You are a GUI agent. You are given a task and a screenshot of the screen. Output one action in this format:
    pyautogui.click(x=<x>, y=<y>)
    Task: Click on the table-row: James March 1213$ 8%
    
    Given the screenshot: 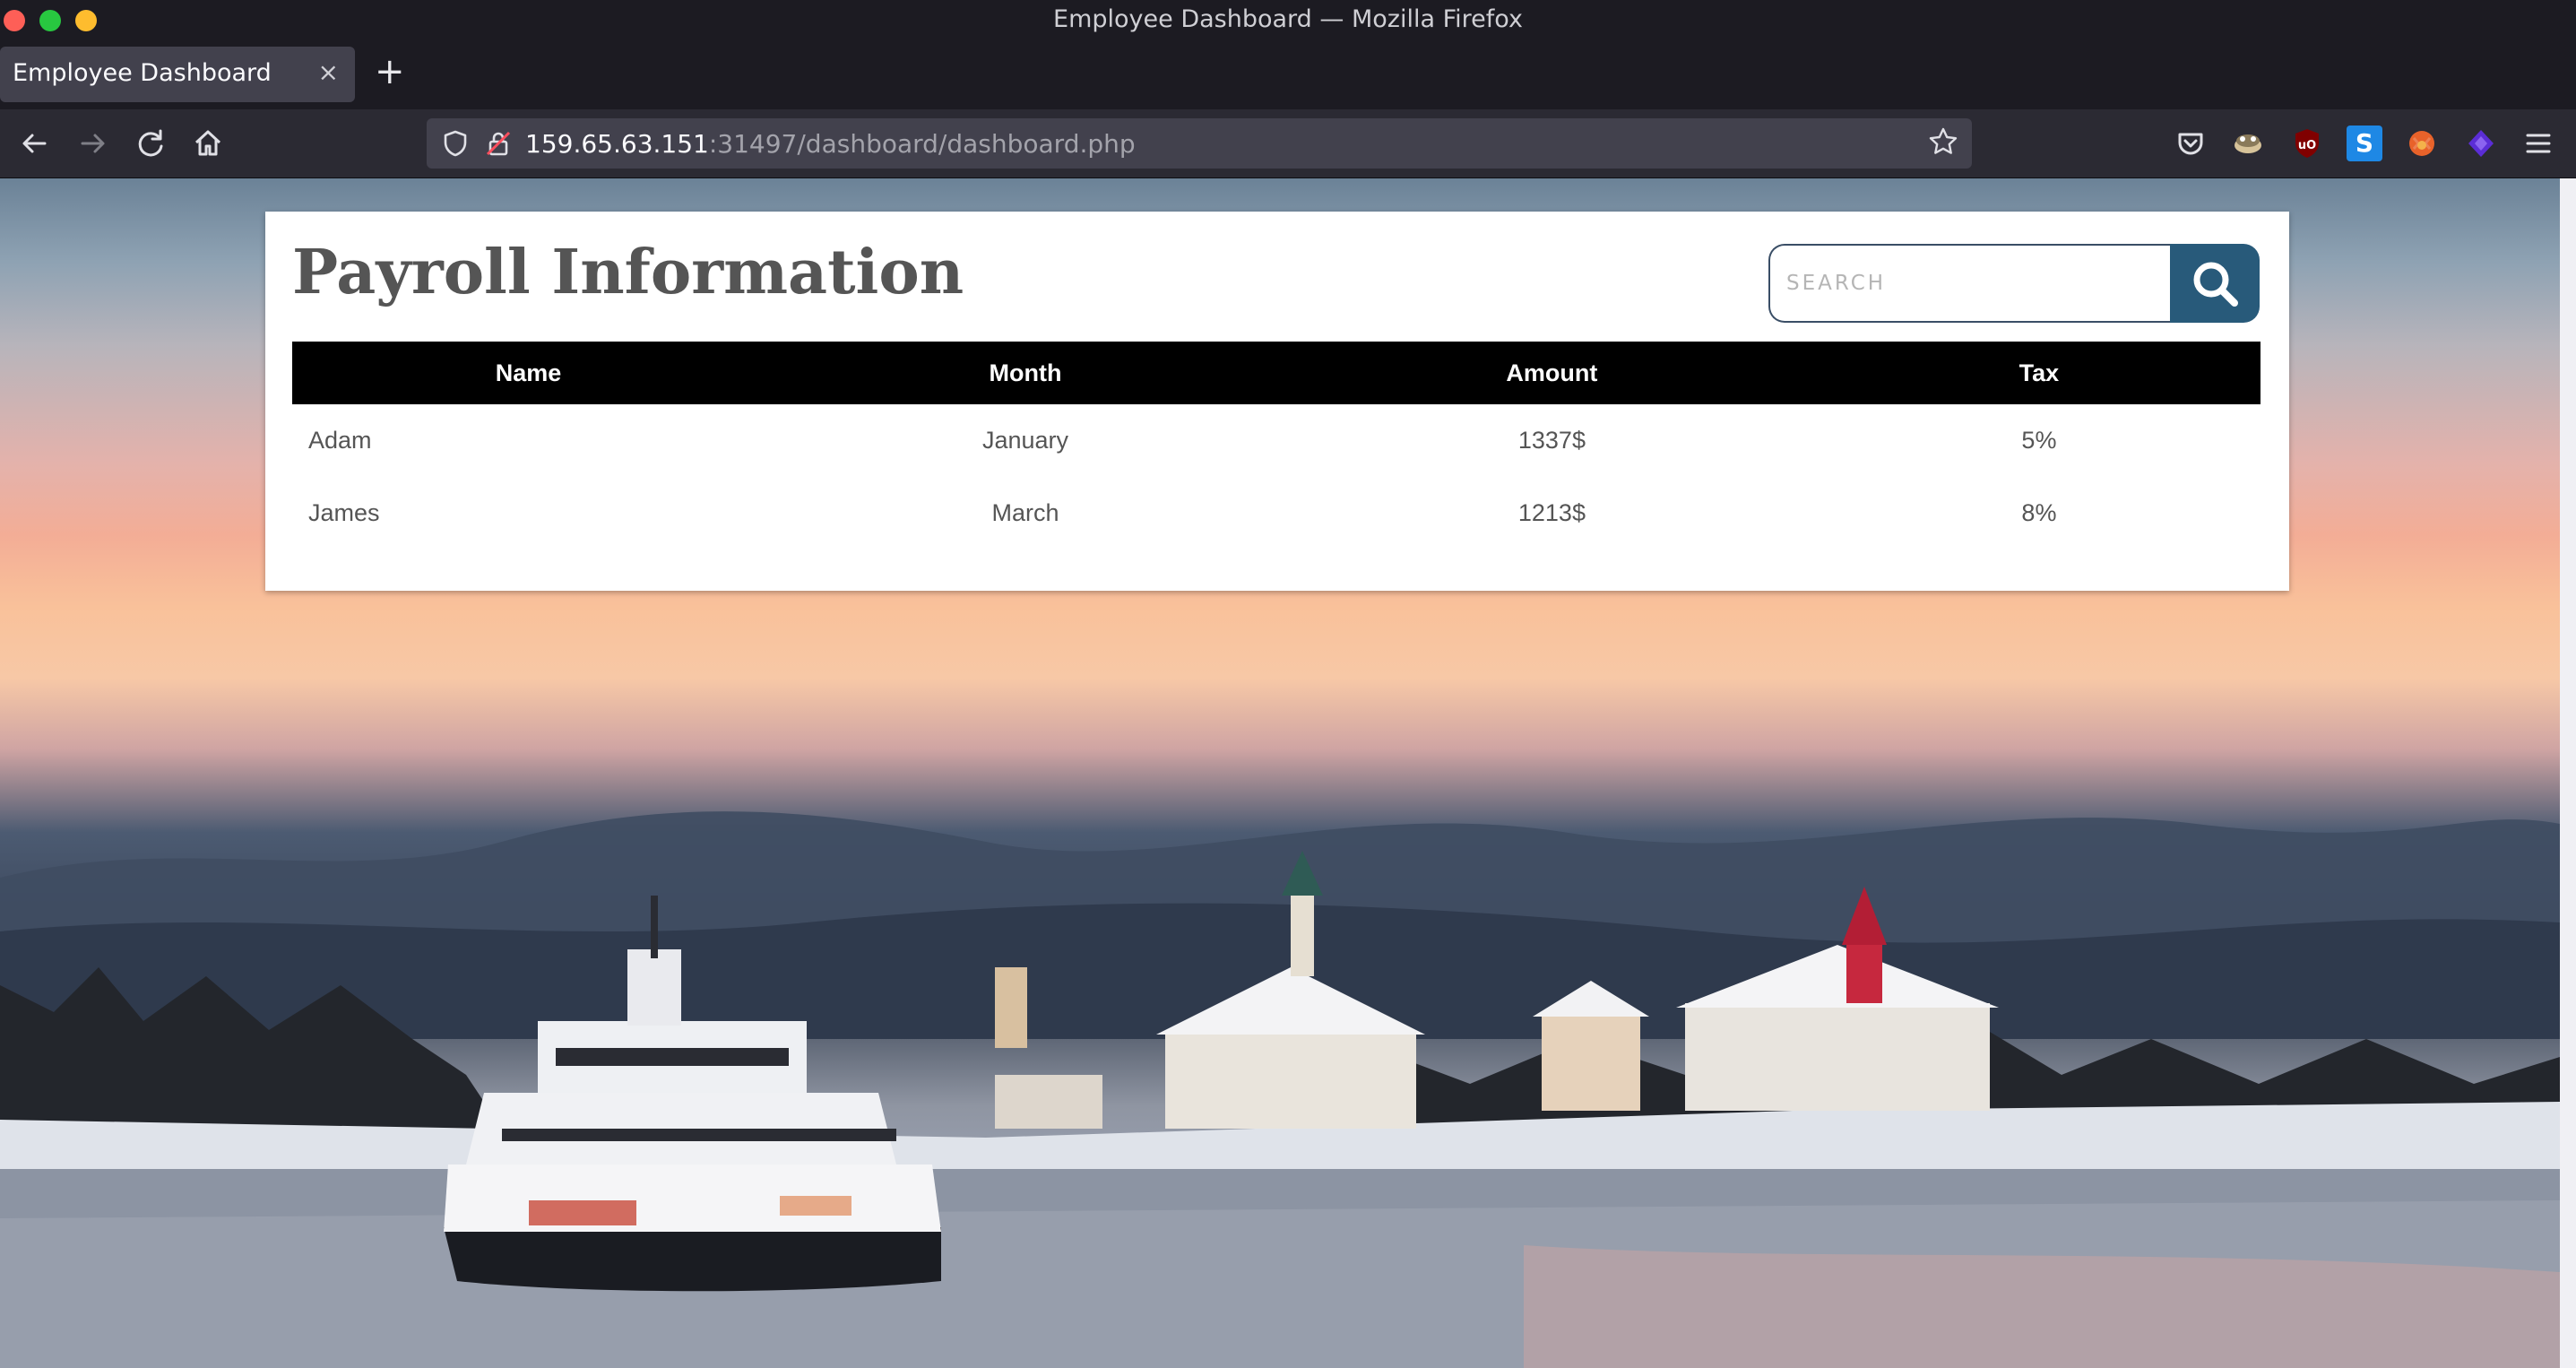 What is the action you would take?
    pyautogui.click(x=1276, y=513)
    